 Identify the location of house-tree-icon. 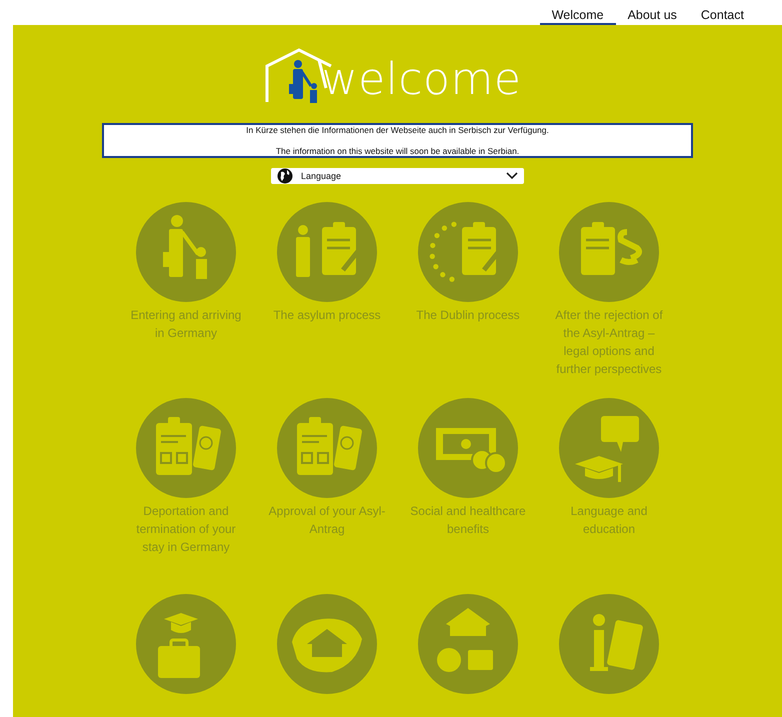
(327, 644).